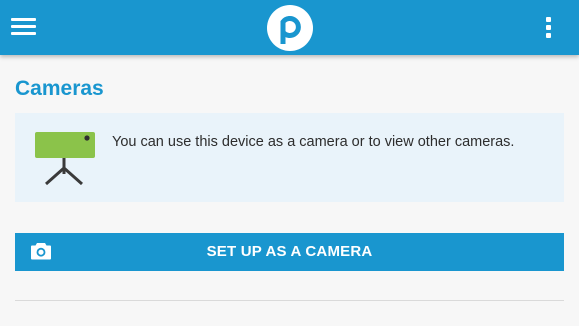  I want to click on more-vert-icon, so click(548, 19).